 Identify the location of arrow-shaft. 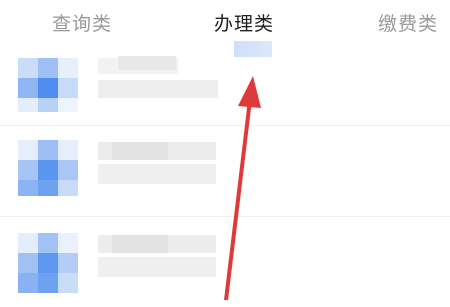
(238, 199).